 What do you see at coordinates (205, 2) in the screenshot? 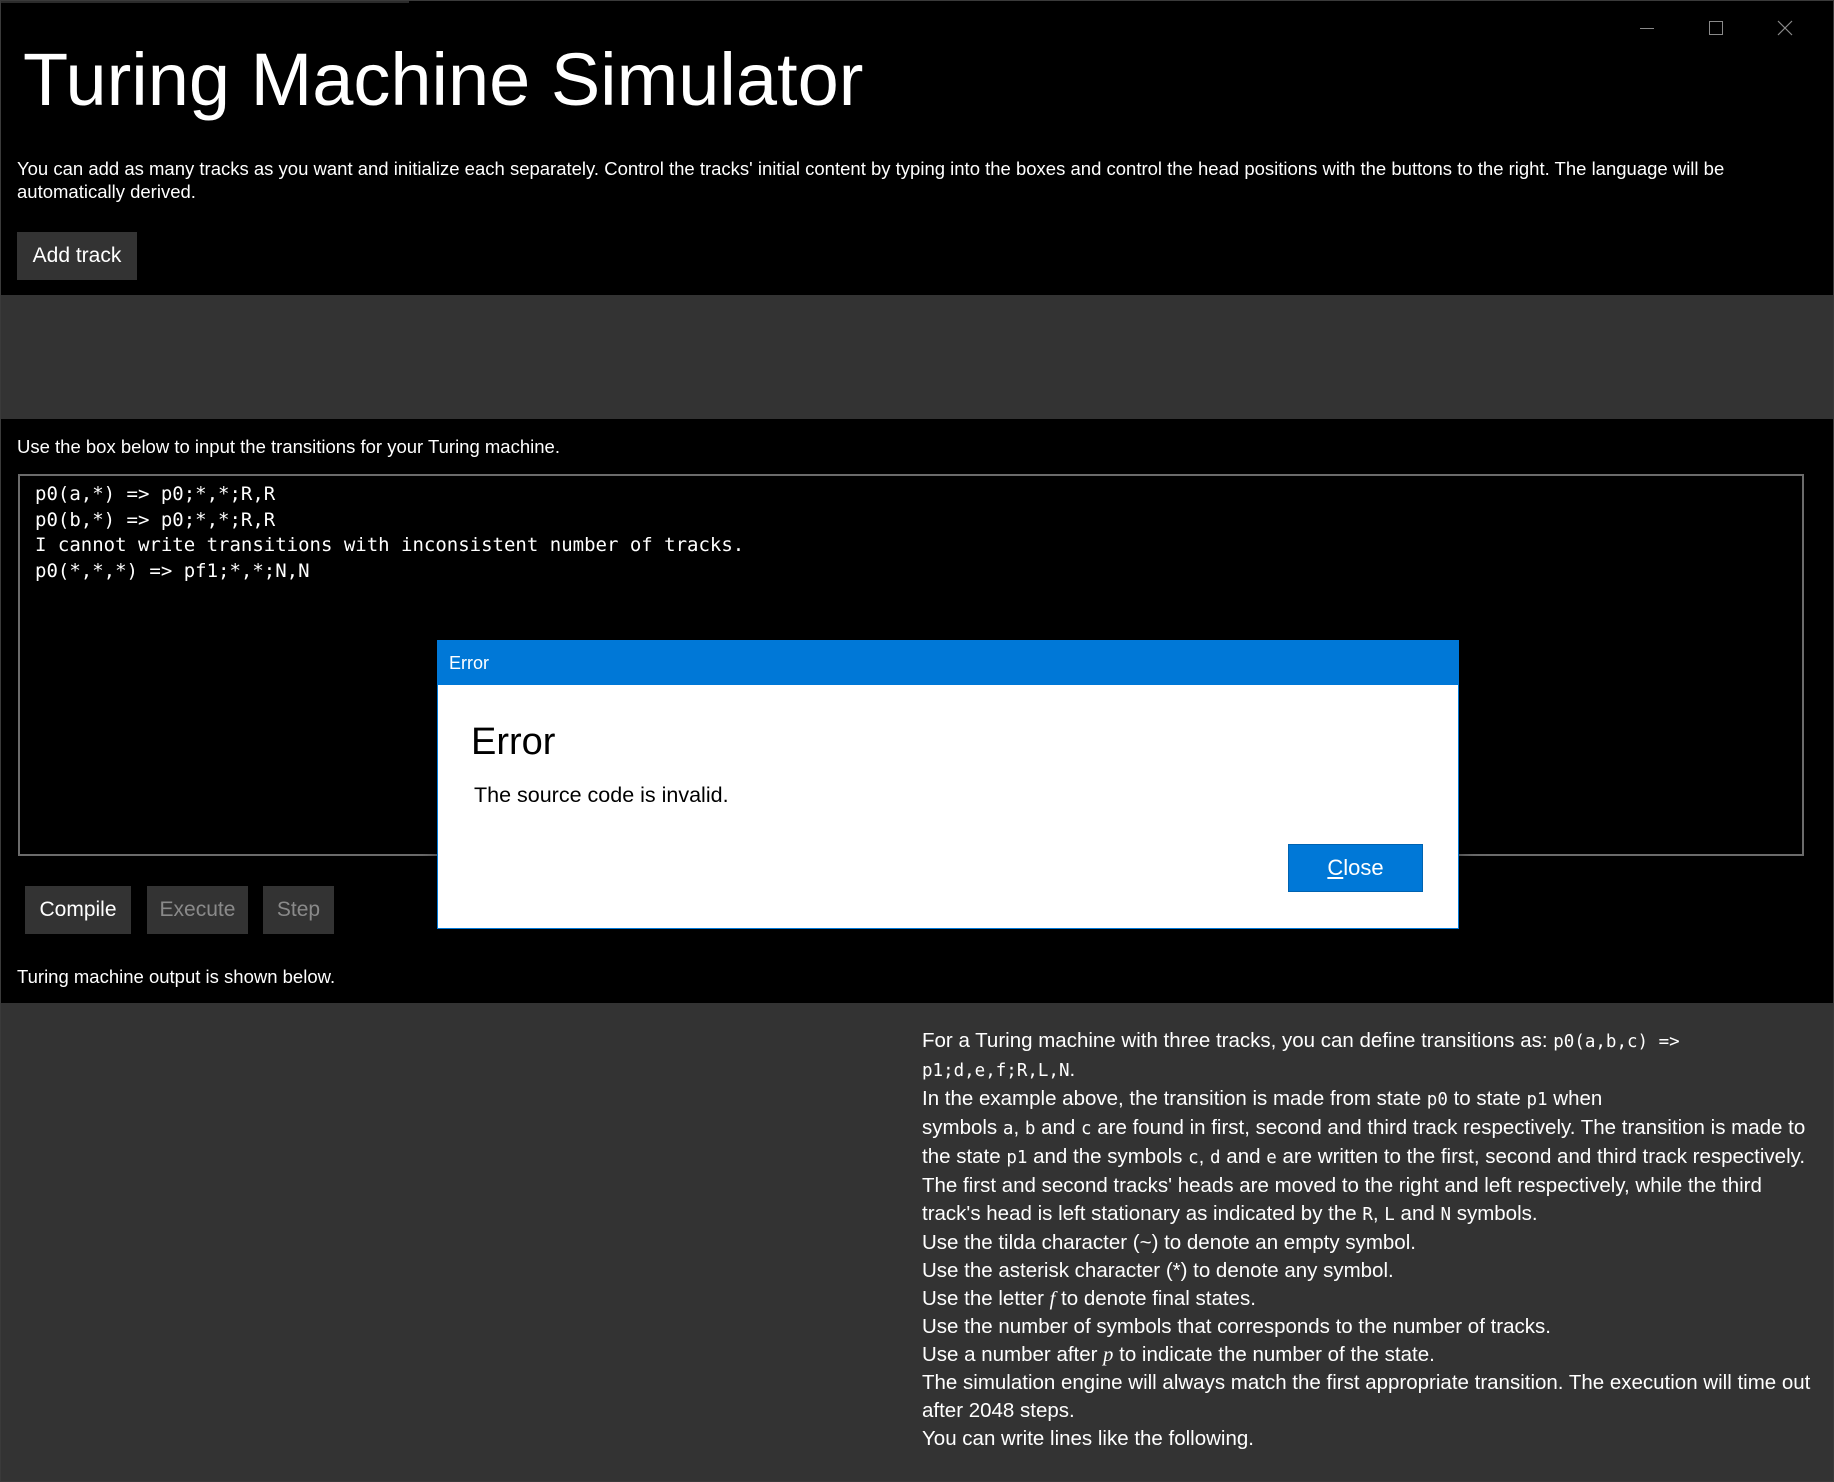
I see `title-bar-highlight` at bounding box center [205, 2].